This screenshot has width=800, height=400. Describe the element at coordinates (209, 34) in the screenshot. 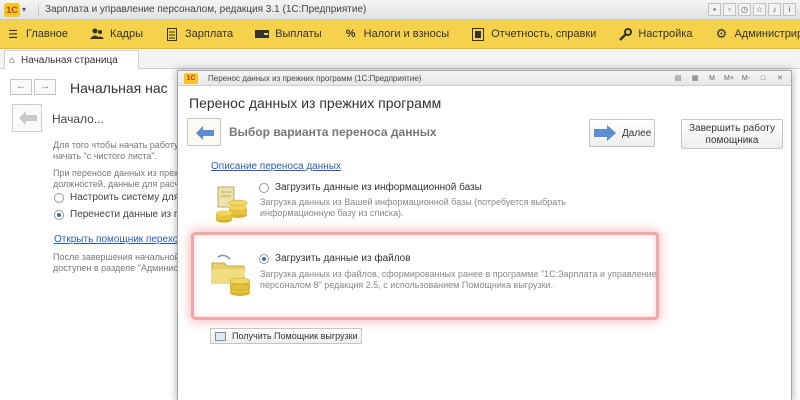

I see `menu-item-label: Зарплата` at that location.